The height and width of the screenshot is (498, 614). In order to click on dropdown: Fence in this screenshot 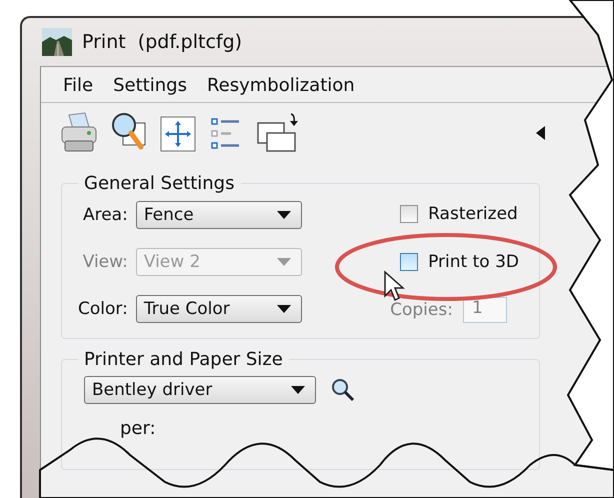, I will do `click(219, 214)`.